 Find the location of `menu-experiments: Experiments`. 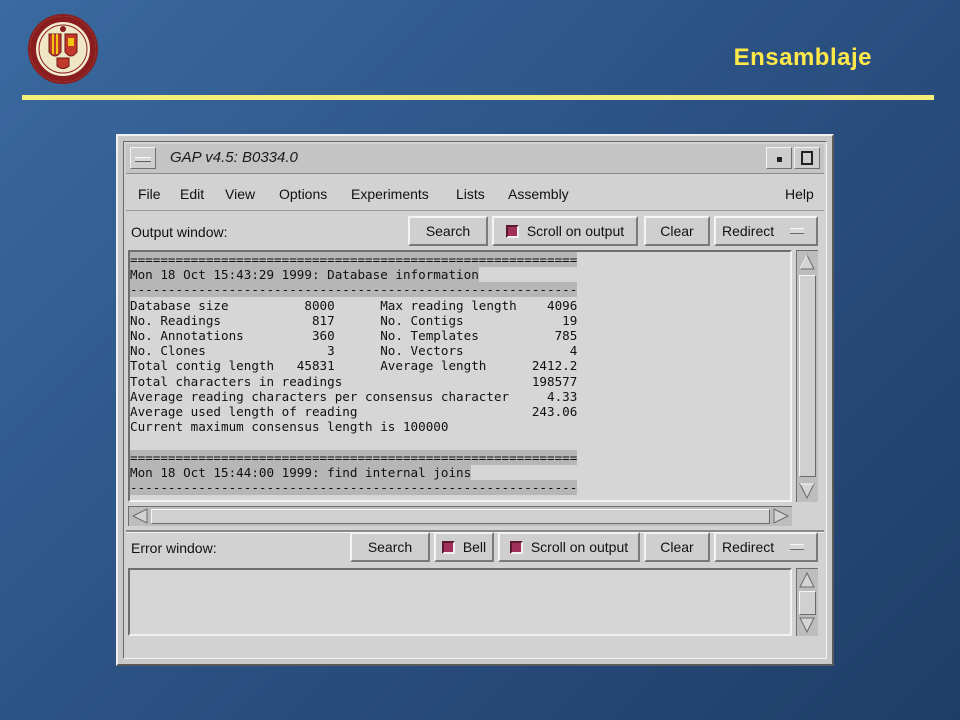

menu-experiments: Experiments is located at coordinates (390, 194).